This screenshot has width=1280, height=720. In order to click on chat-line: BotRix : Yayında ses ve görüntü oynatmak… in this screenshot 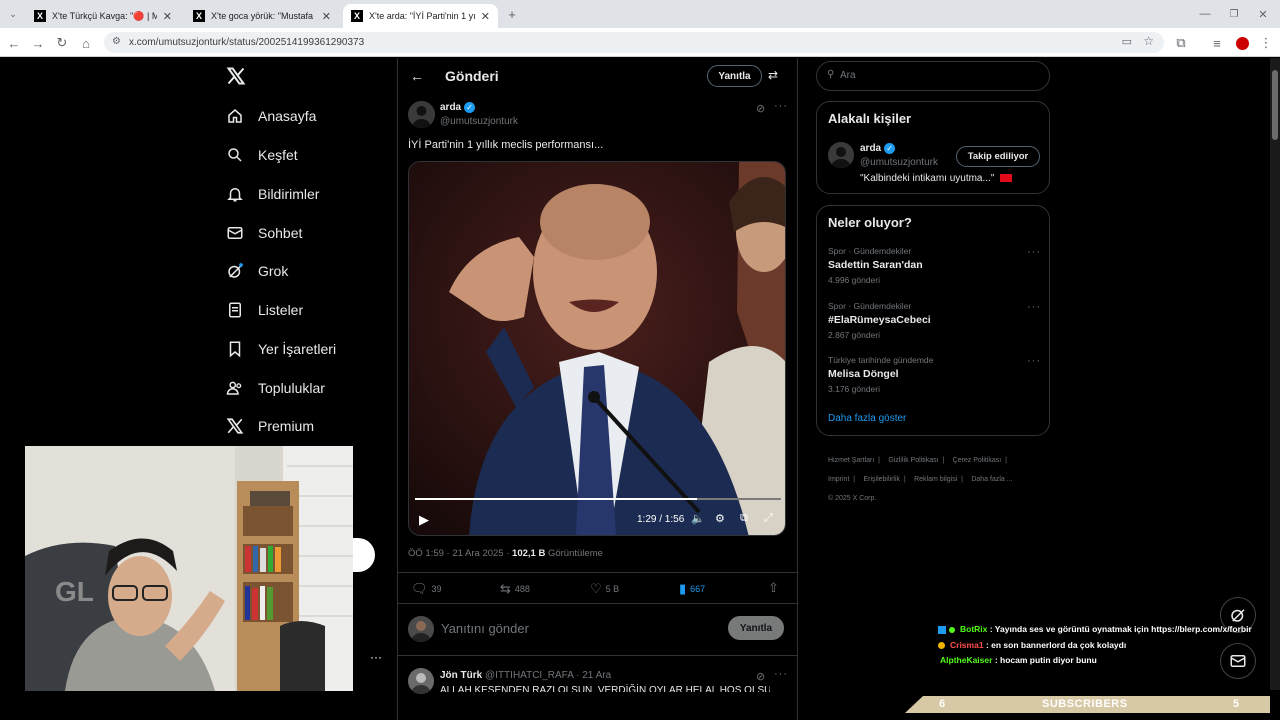, I will do `click(1095, 629)`.